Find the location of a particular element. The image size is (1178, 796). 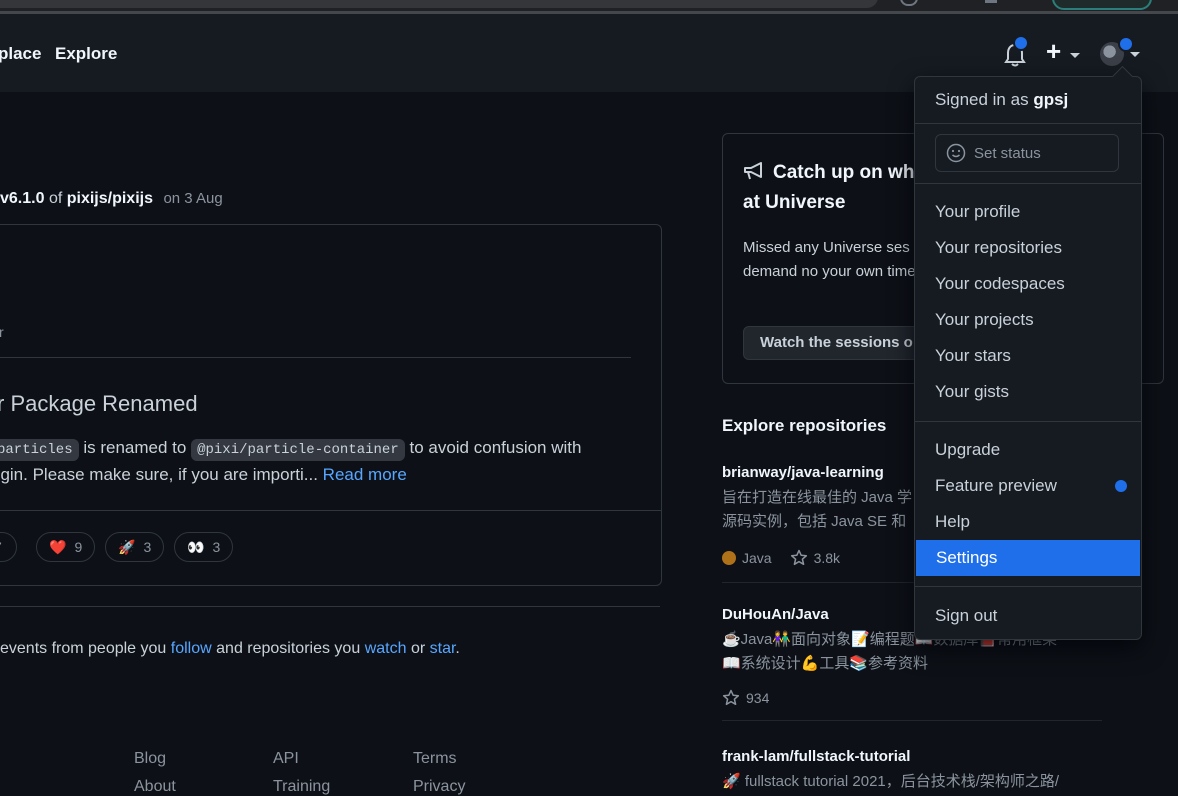

code-snippet: @pixi/particle-container is located at coordinates (298, 450).